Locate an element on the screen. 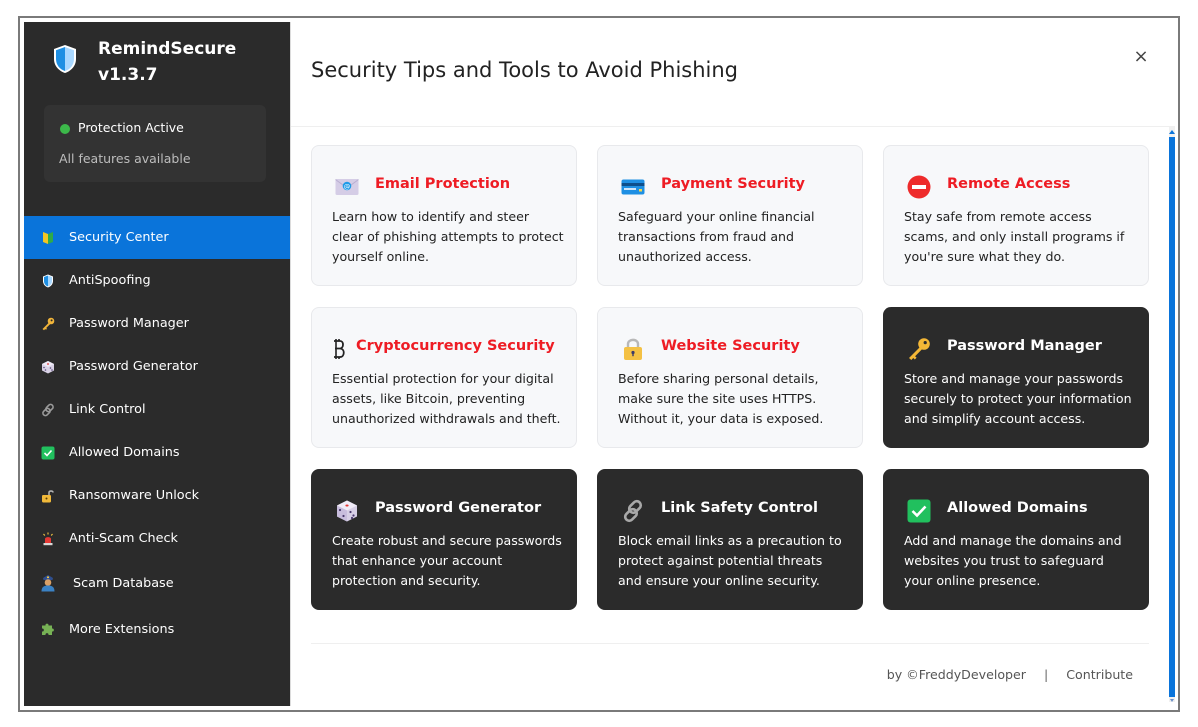 This screenshot has height=727, width=1198. shield-icon is located at coordinates (48, 281).